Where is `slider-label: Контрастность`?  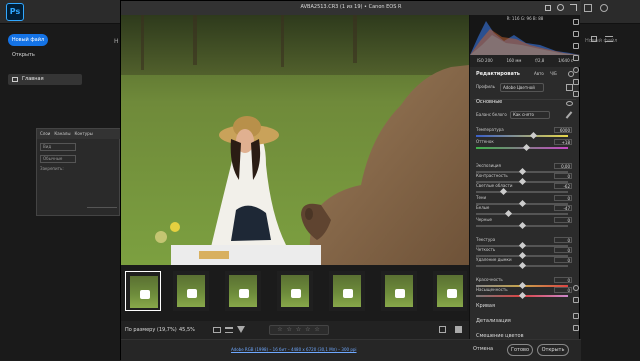 slider-label: Контрастность is located at coordinates (492, 175).